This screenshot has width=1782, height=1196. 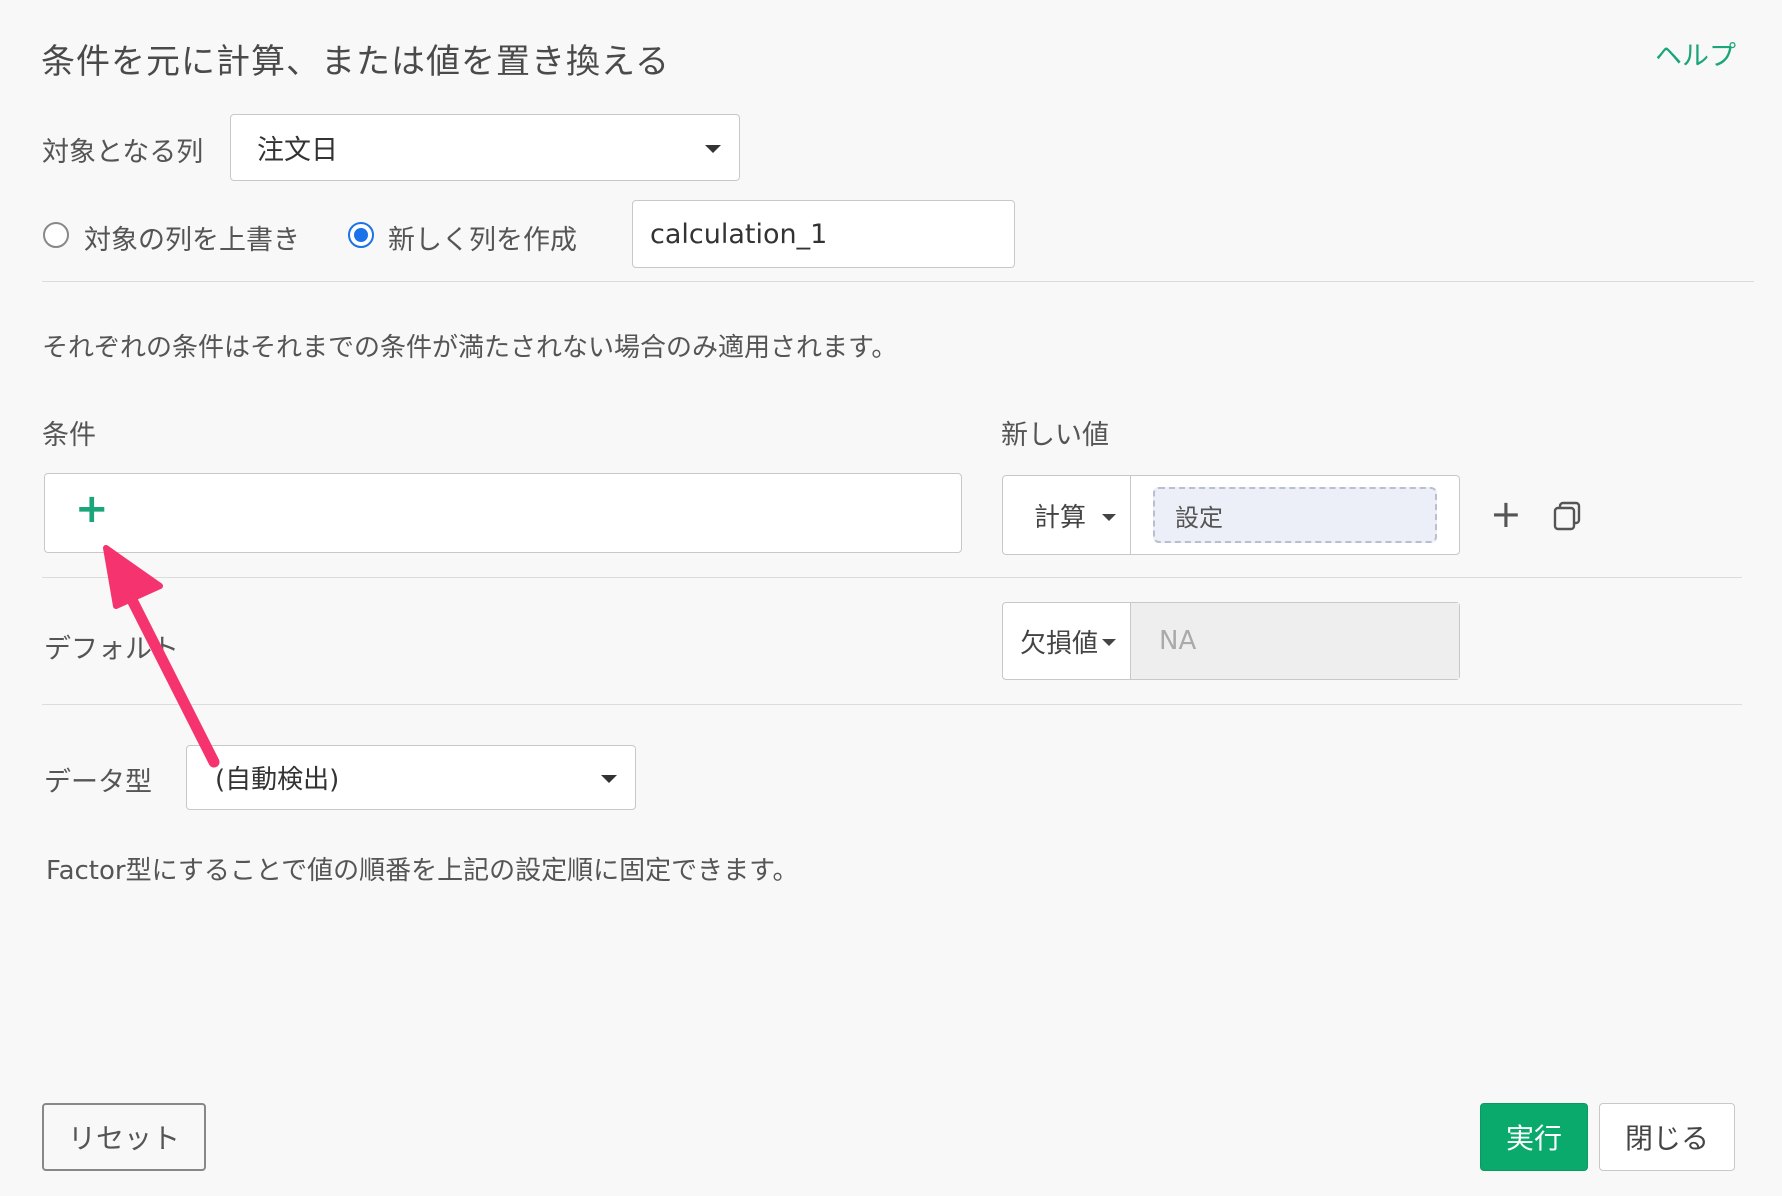 I want to click on copy-icon, so click(x=1567, y=518).